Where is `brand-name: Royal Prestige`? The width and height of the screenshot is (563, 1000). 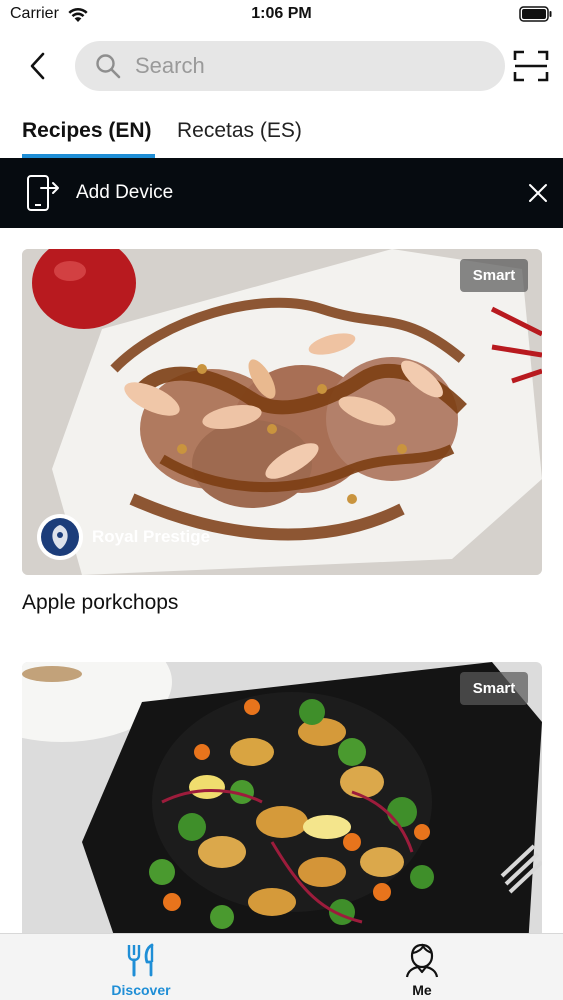 brand-name: Royal Prestige is located at coordinates (151, 536).